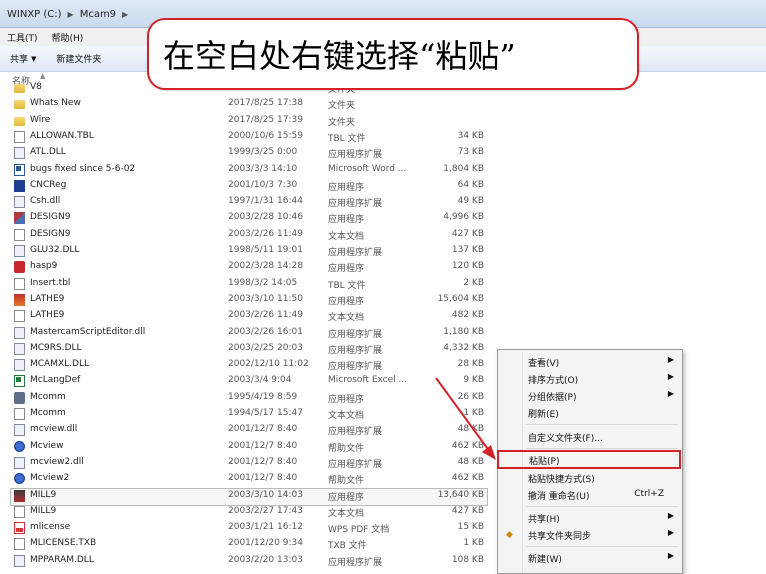 The image size is (766, 574). What do you see at coordinates (470, 396) in the screenshot?
I see `file-size: 26 KB` at bounding box center [470, 396].